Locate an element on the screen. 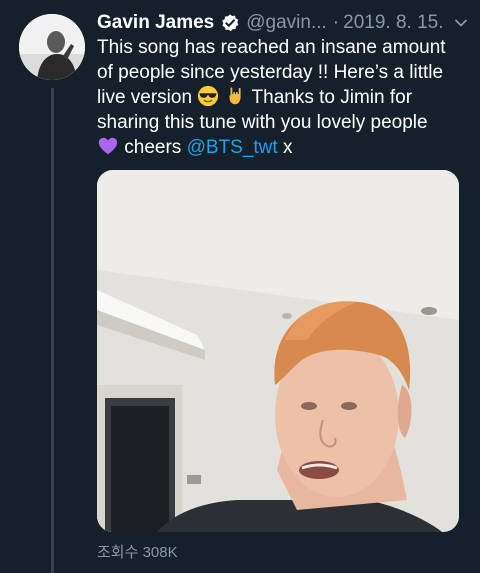  avatar-image is located at coordinates (52, 47).